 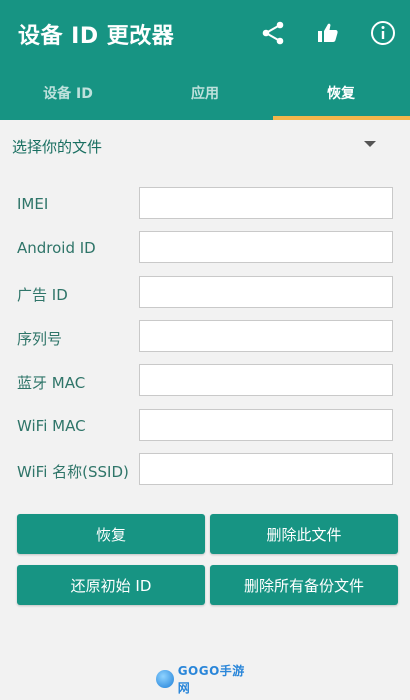 I want to click on android-id-field, so click(x=266, y=247).